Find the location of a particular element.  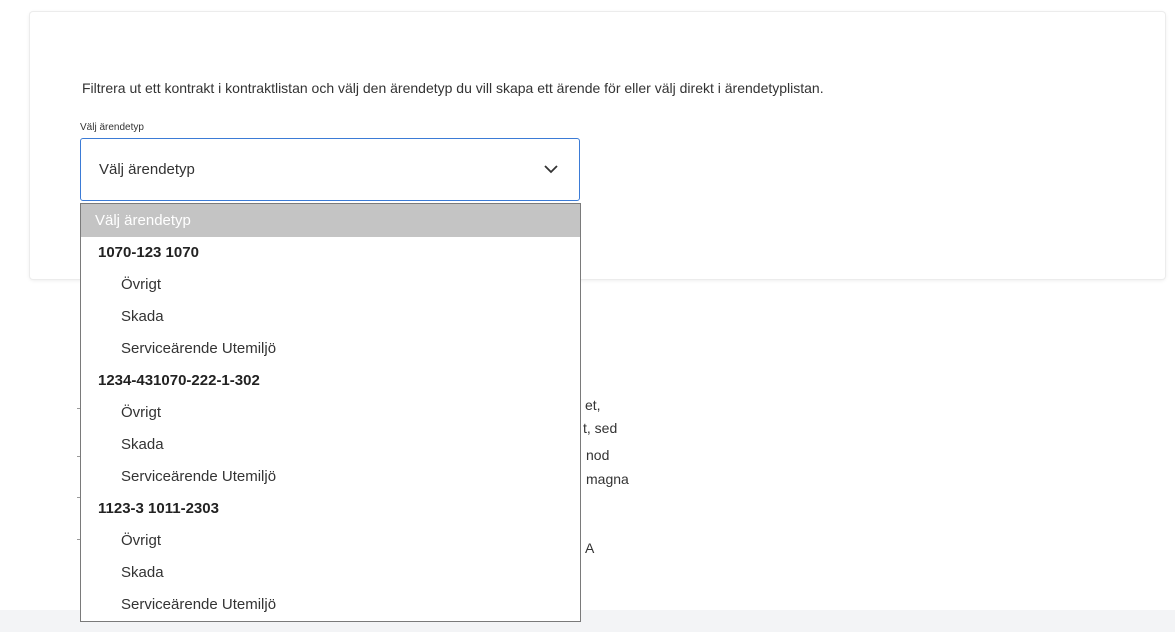

dropdown-group-contract: 1123-3 1011-2303 is located at coordinates (158, 508).